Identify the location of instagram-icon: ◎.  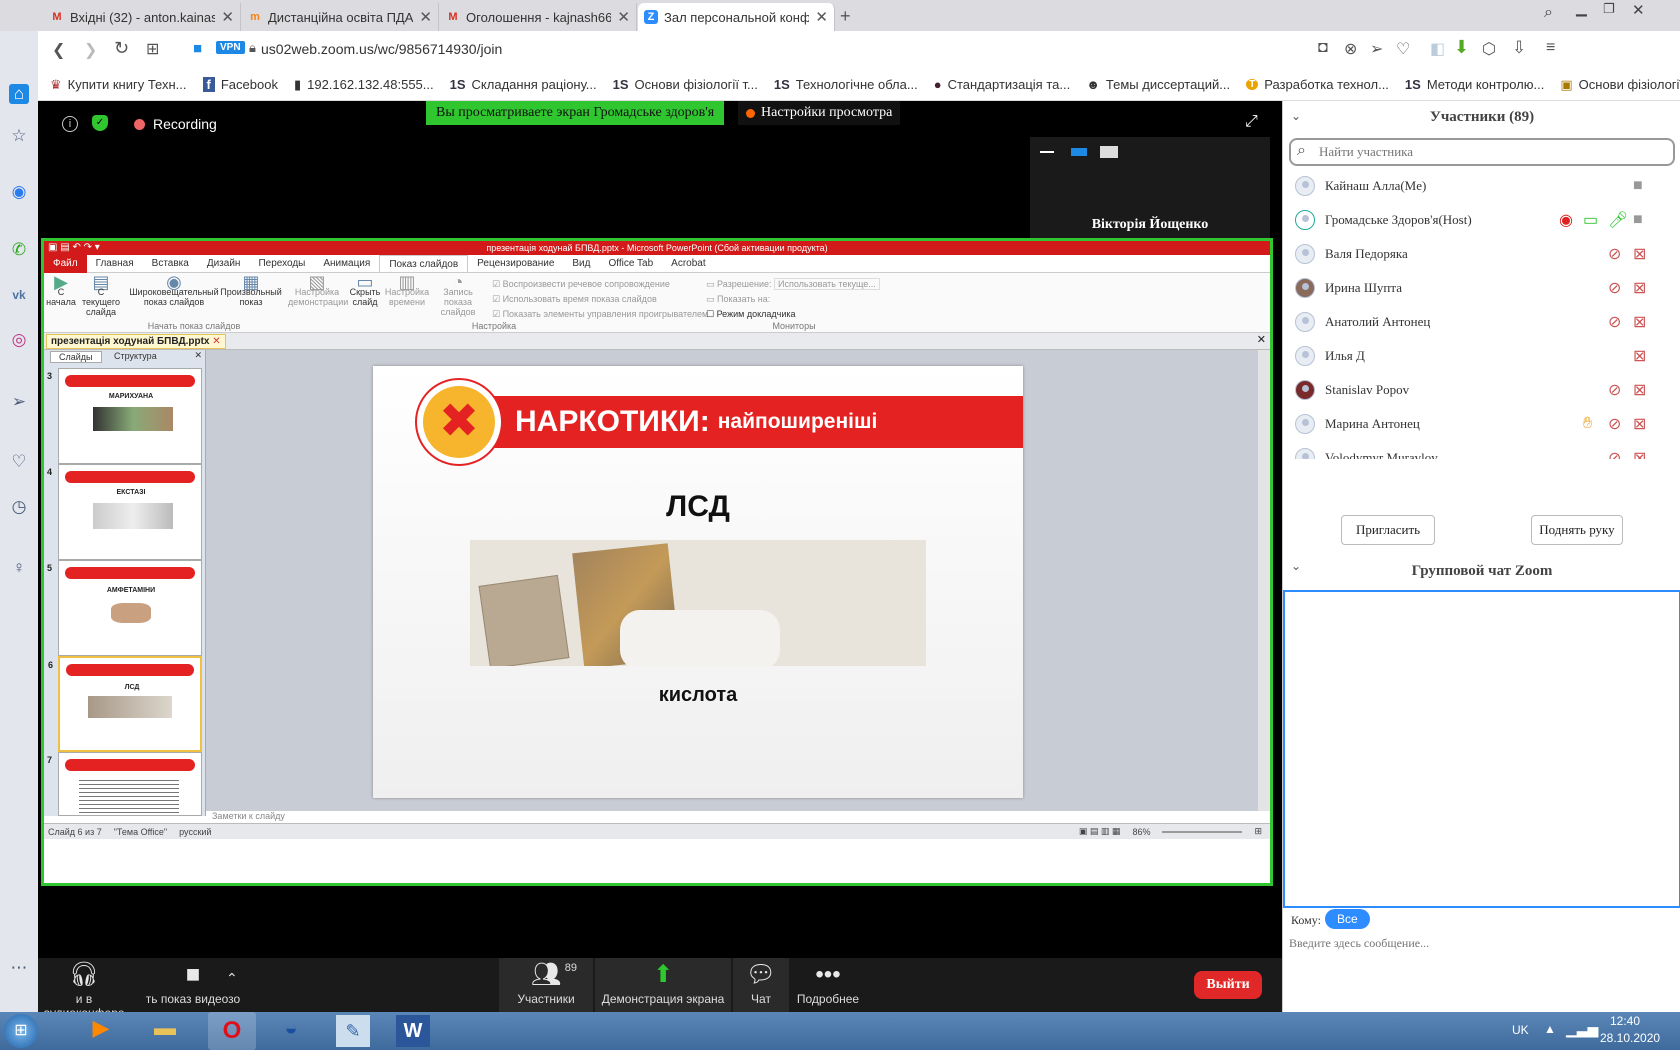
(19, 340).